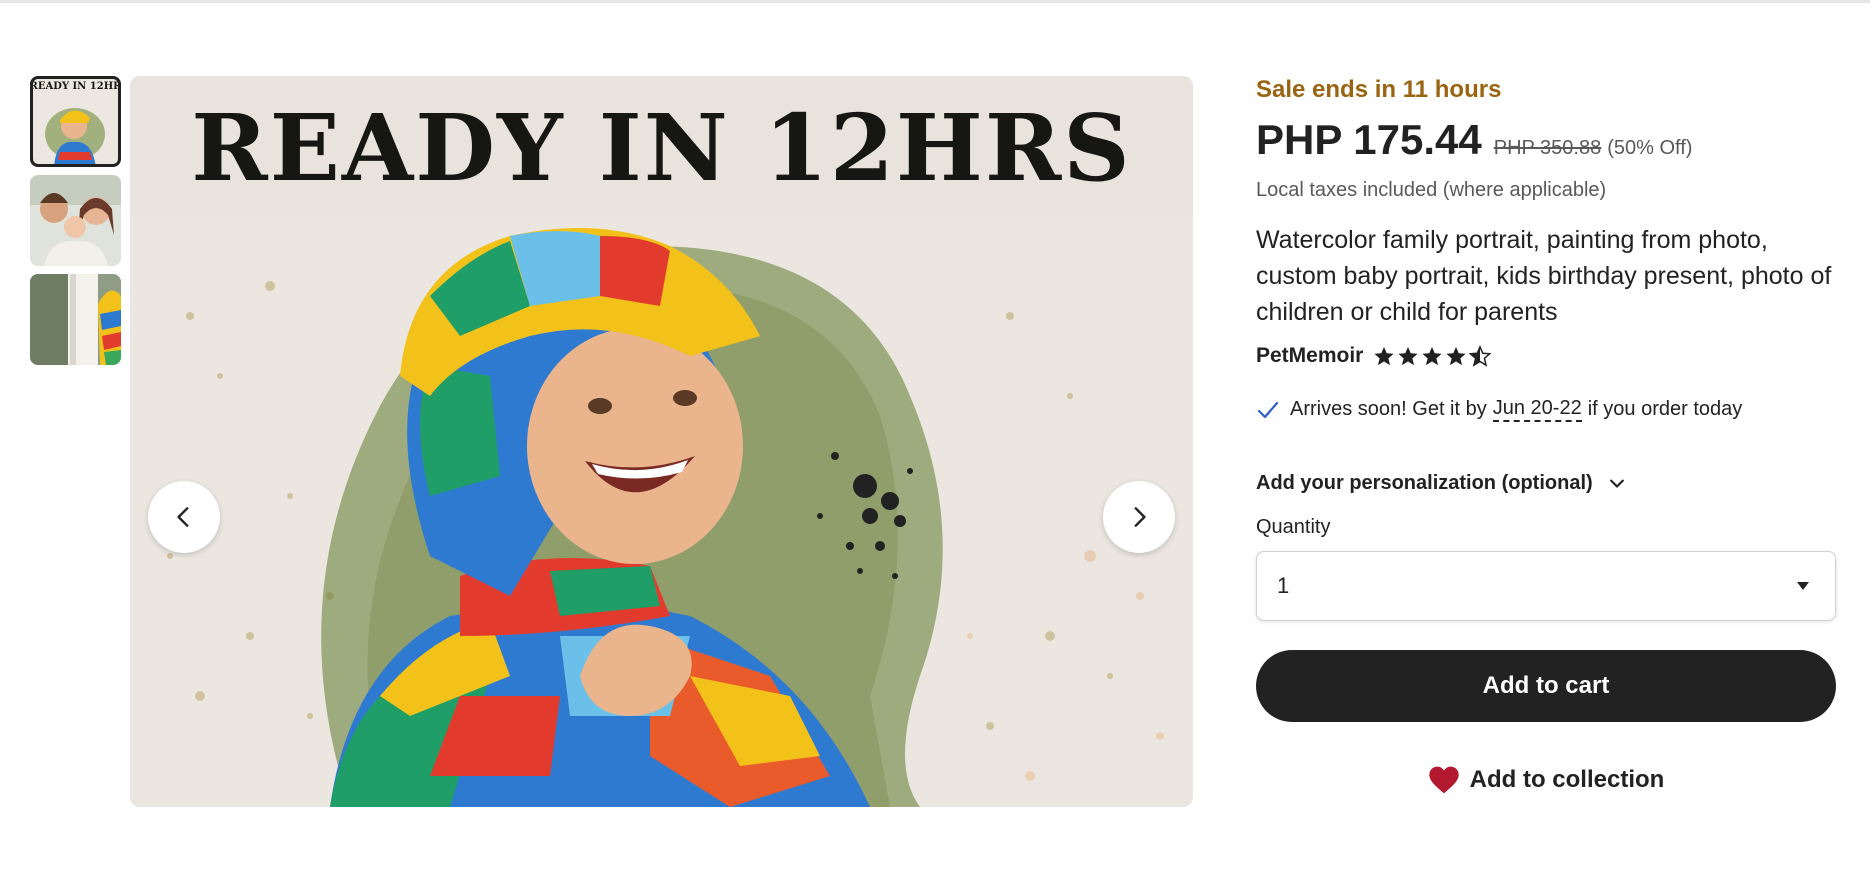 This screenshot has height=882, width=1870. I want to click on chevron-right-icon, so click(1140, 517).